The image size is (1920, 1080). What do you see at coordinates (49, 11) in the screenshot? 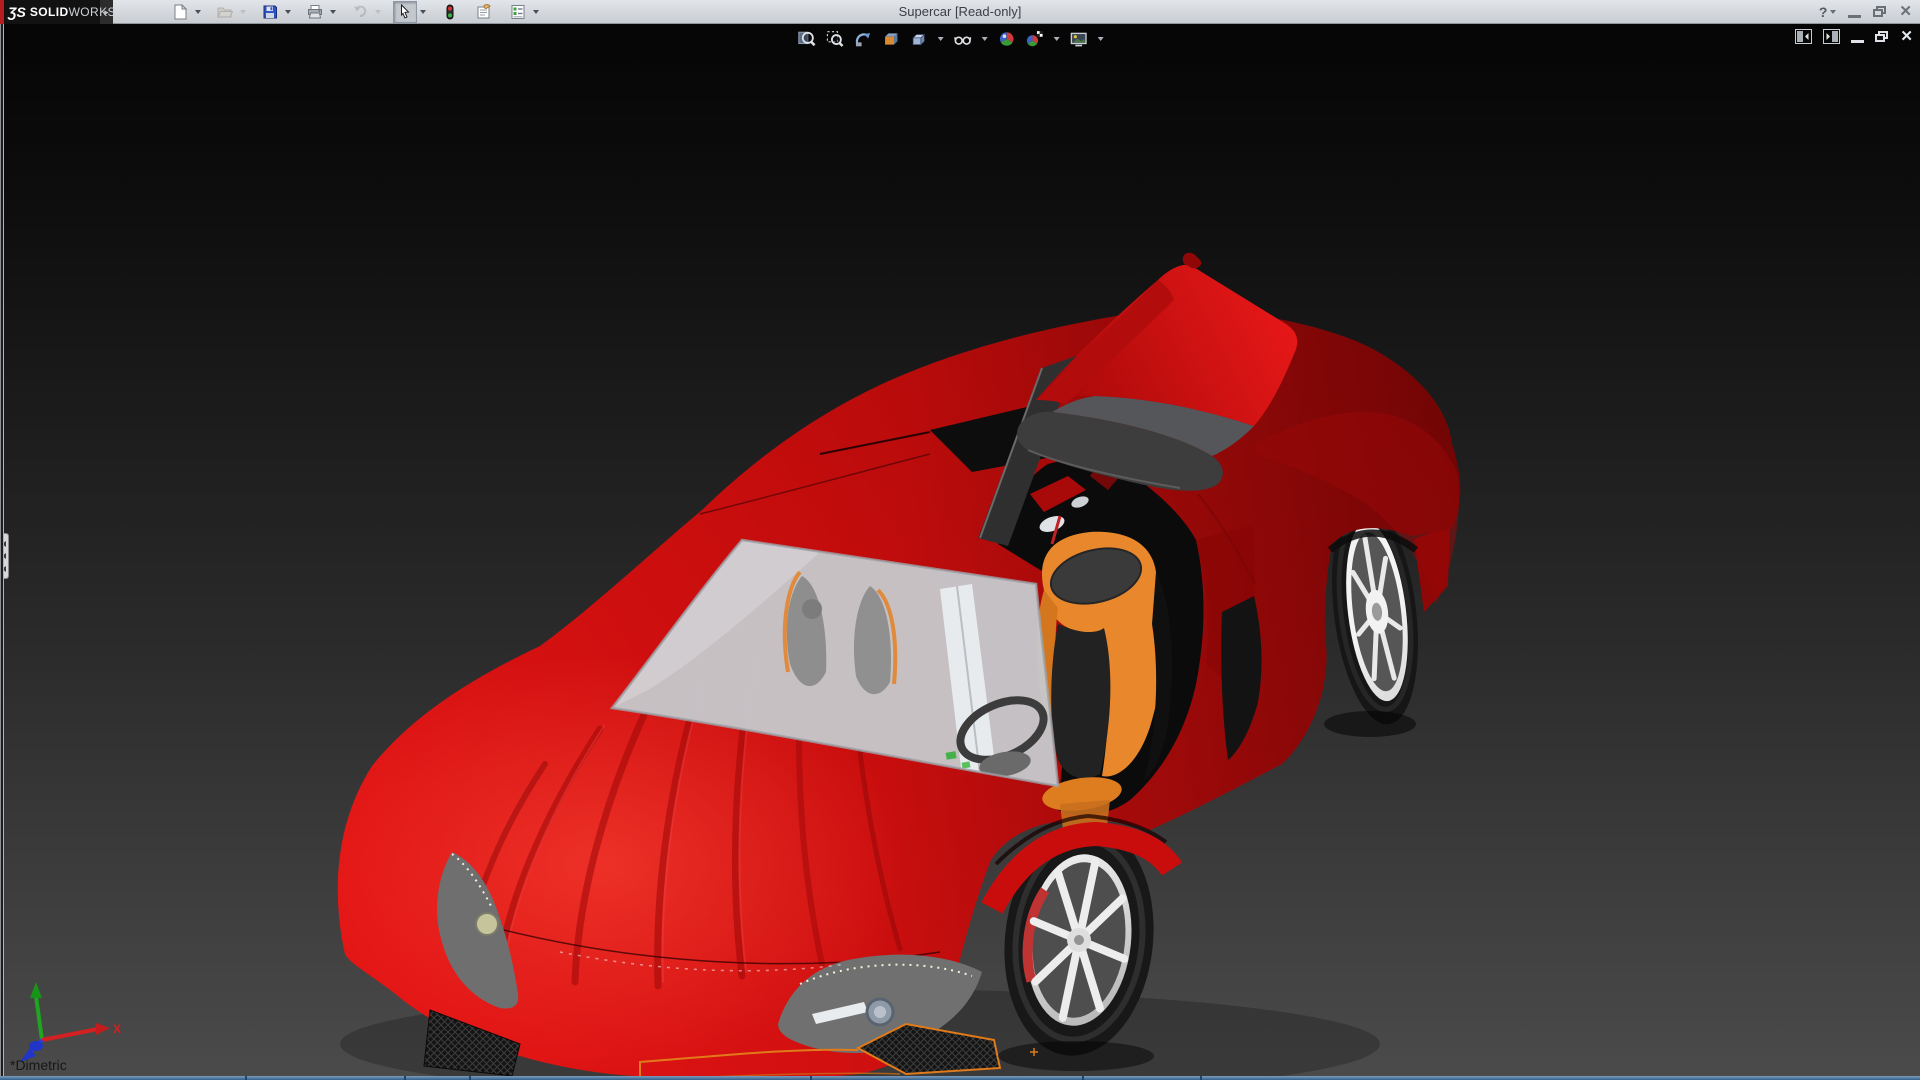
I see `solidworks-logo-bold: SOLID` at bounding box center [49, 11].